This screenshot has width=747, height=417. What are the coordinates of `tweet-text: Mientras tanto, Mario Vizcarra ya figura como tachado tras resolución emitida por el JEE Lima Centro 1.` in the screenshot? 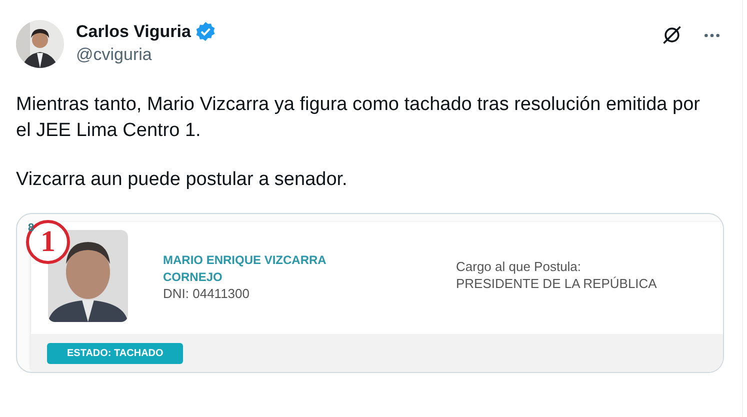 It's located at (358, 118).